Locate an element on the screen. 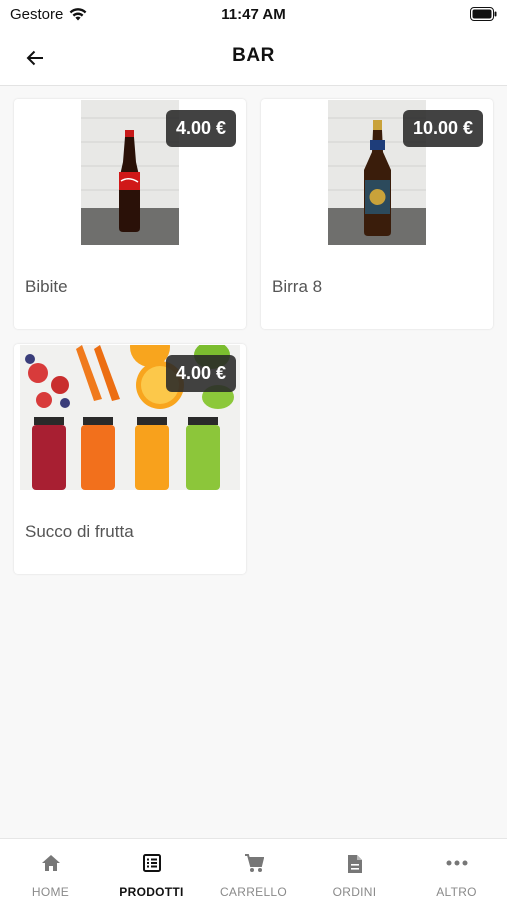  bottom-tab-bar: HOME PRODOTTI CARRELLO ORDINI ALTRO is located at coordinates (253, 869).